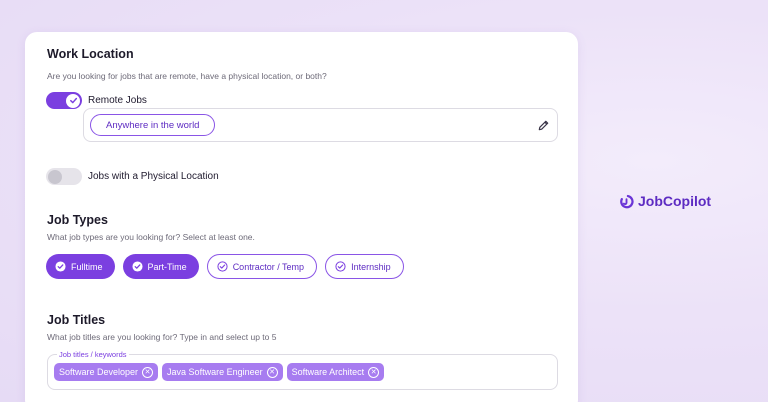 This screenshot has height=402, width=768. What do you see at coordinates (77, 220) in the screenshot?
I see `job-types-title: Job Types` at bounding box center [77, 220].